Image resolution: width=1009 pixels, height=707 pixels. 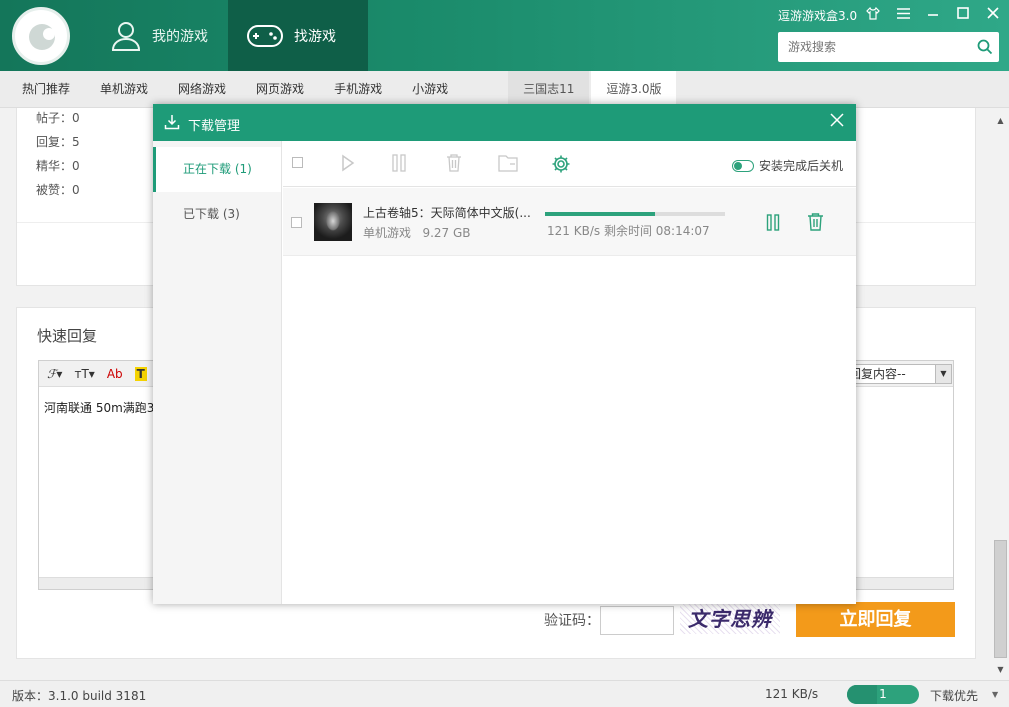 I want to click on dialog-toolbar: 安装完成后关机, so click(x=569, y=164).